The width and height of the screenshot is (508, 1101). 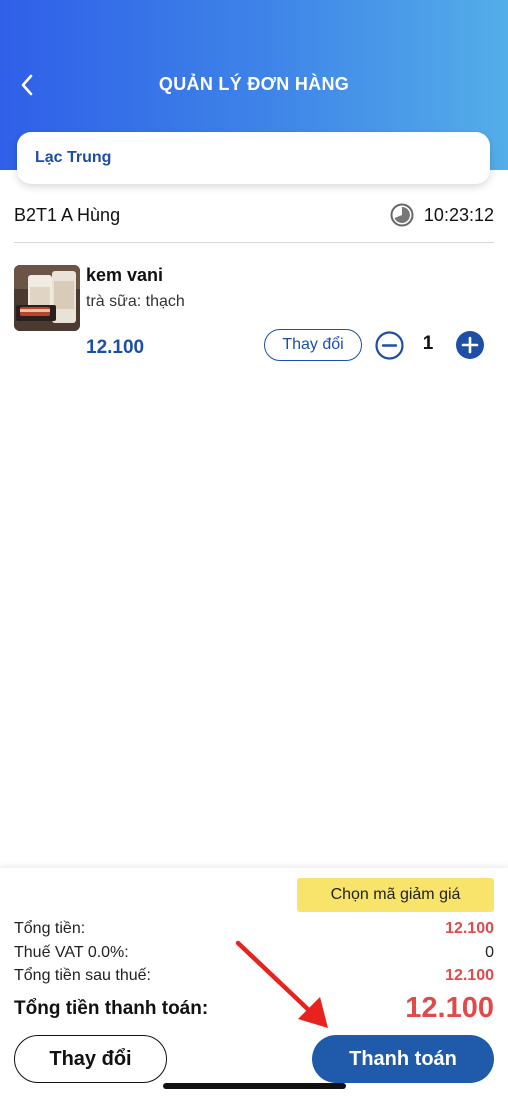 I want to click on plus-icon, so click(x=470, y=345).